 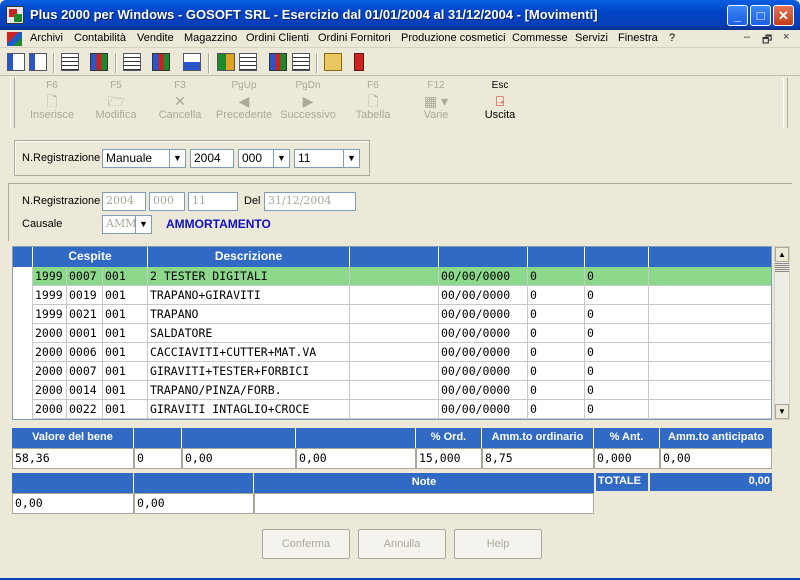 I want to click on valore-bene-field: 58,36, so click(x=73, y=458).